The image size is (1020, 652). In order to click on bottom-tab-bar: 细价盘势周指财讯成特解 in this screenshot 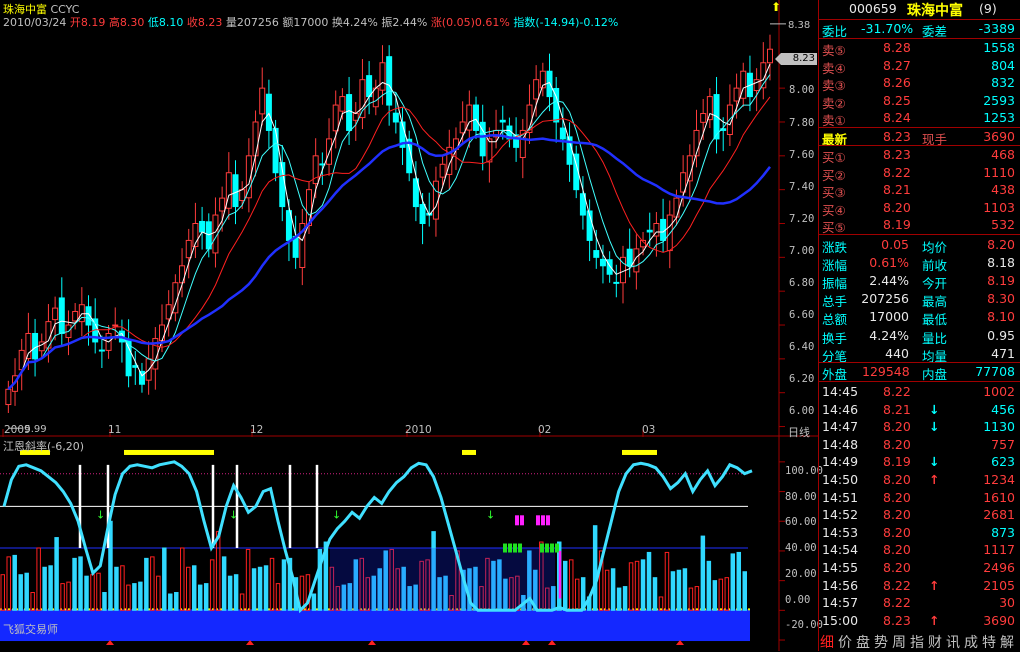, I will do `click(920, 641)`.